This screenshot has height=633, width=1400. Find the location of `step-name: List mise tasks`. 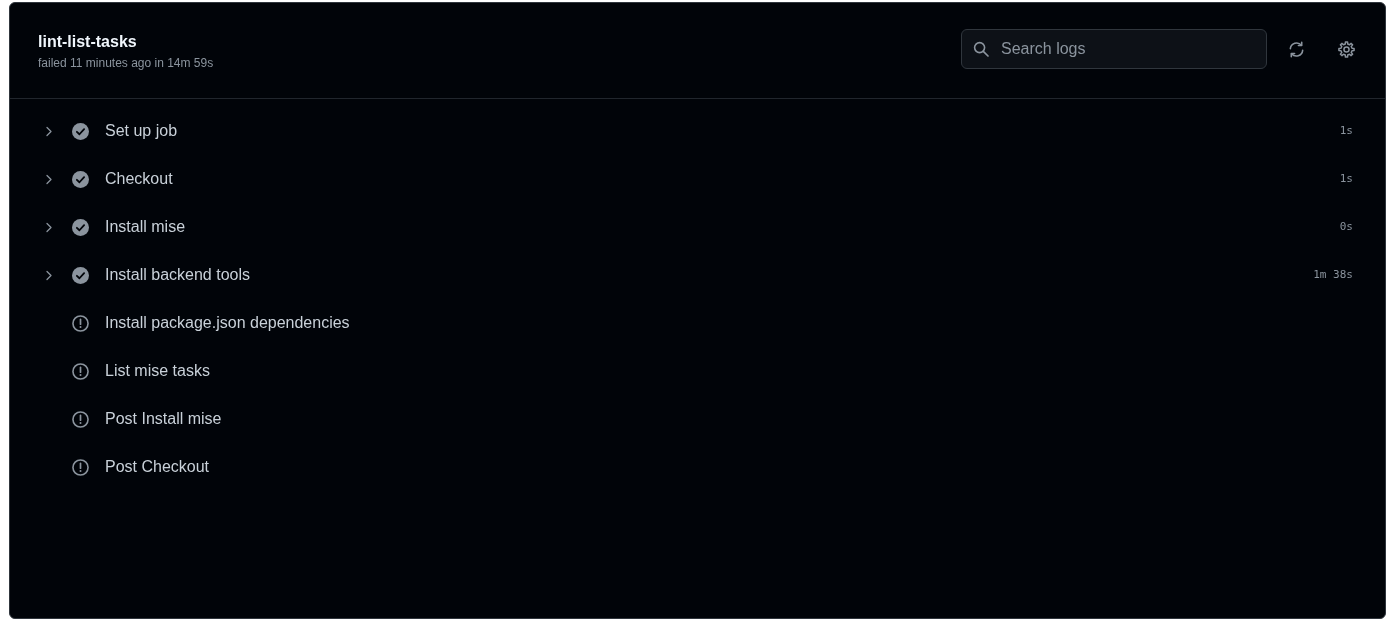

step-name: List mise tasks is located at coordinates (157, 371).